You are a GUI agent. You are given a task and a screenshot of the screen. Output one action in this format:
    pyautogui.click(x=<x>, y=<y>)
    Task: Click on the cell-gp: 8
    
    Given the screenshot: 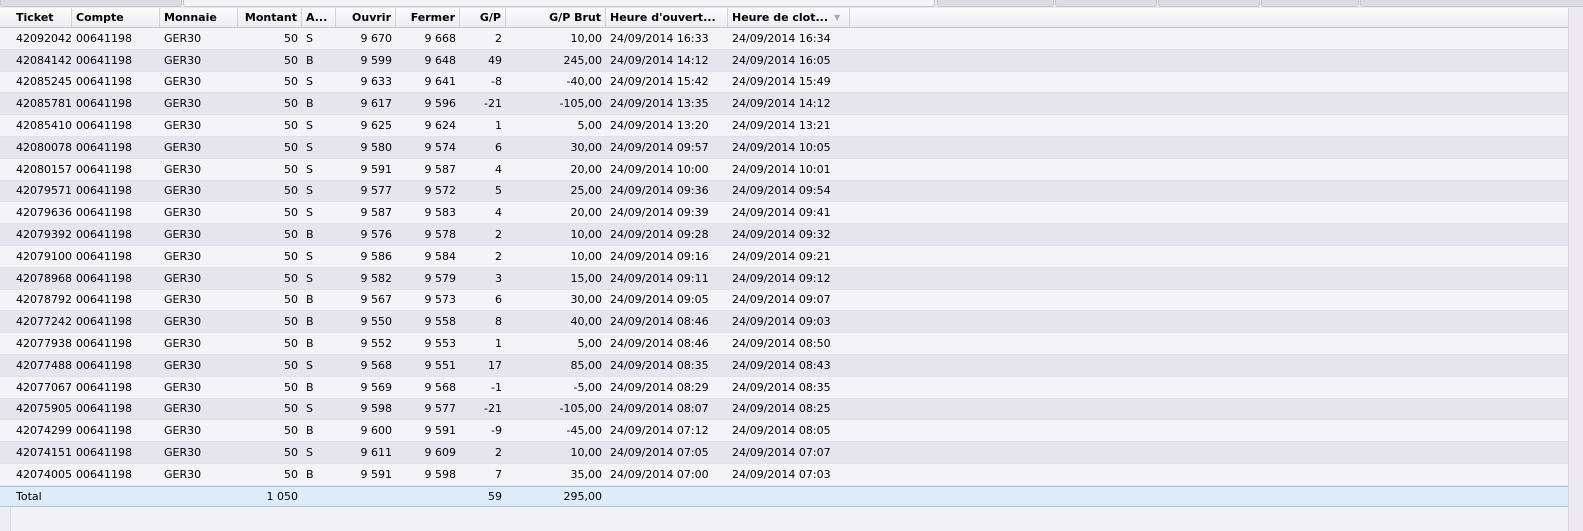 What is the action you would take?
    pyautogui.click(x=498, y=322)
    